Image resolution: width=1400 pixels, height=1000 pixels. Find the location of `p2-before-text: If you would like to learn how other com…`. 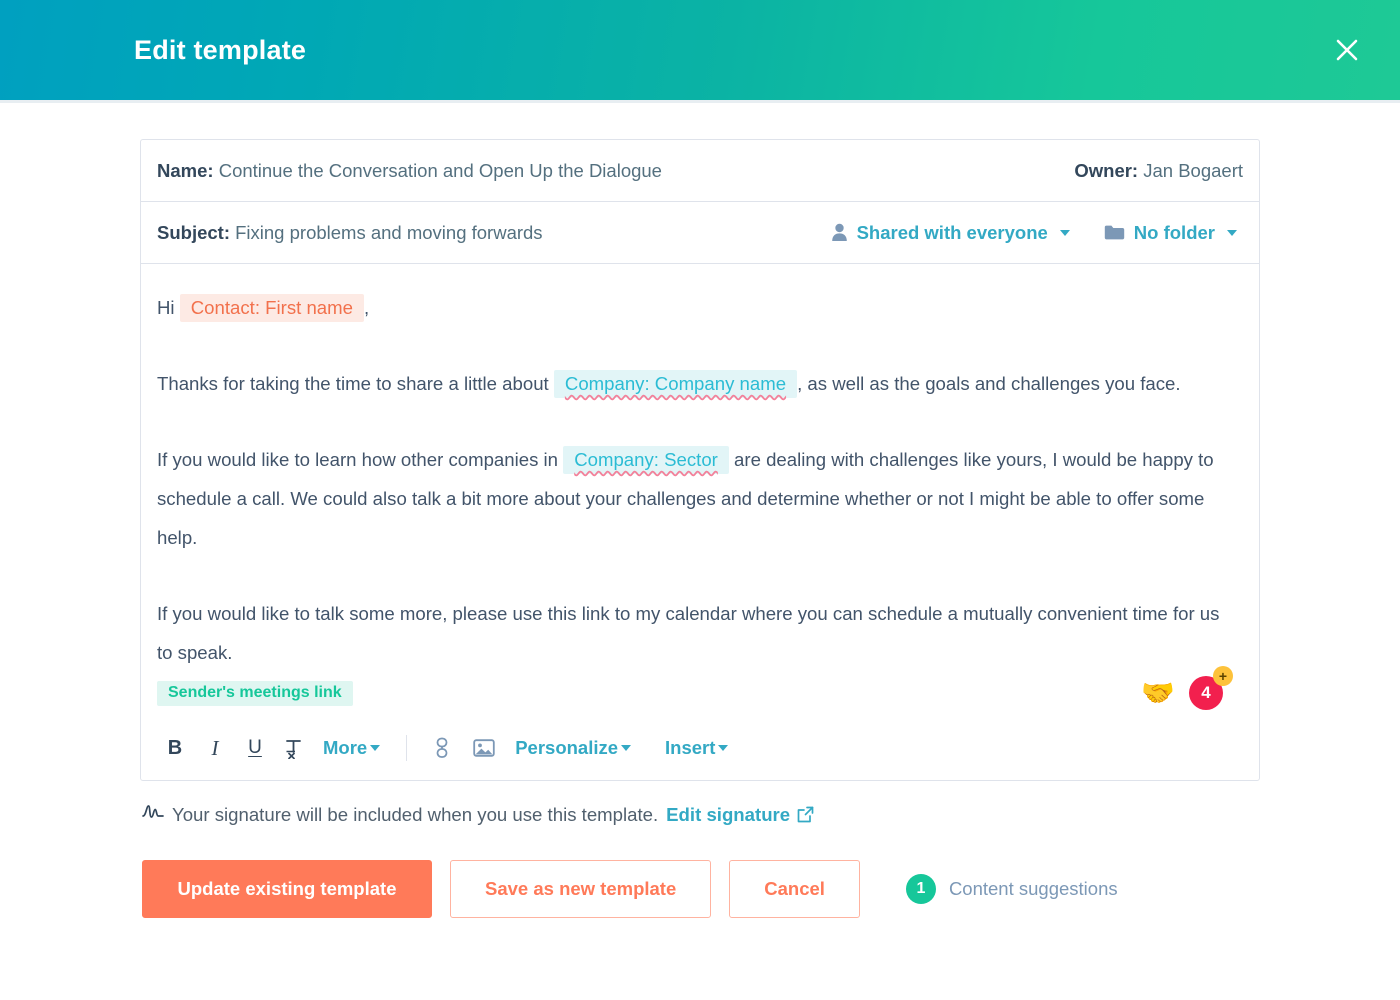

p2-before-text: If you would like to learn how other com… is located at coordinates (358, 459).